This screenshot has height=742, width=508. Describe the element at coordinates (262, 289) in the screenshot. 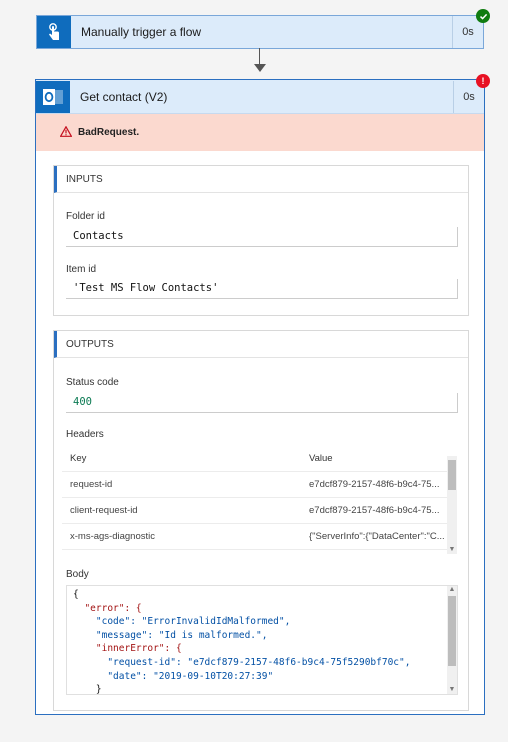

I see `item-id-field: 'Test MS Flow Contacts'` at that location.